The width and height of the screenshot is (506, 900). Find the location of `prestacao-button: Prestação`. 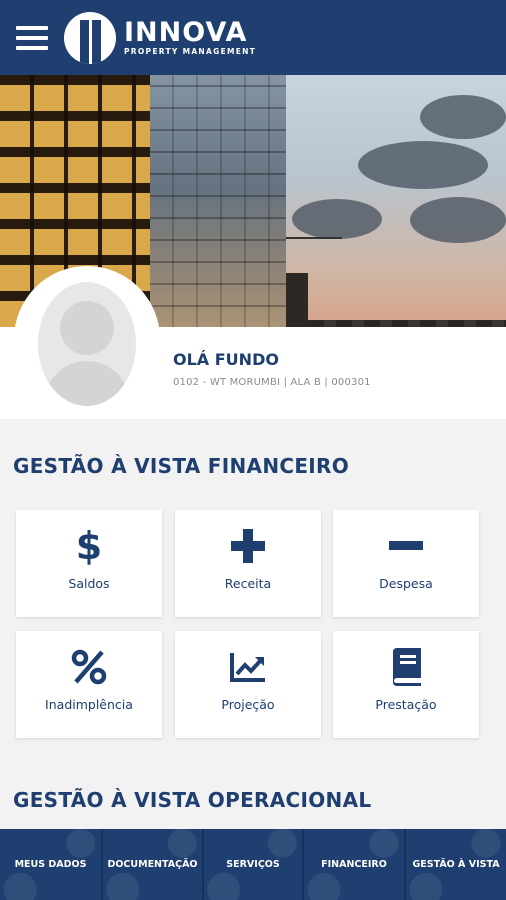

prestacao-button: Prestação is located at coordinates (406, 684).